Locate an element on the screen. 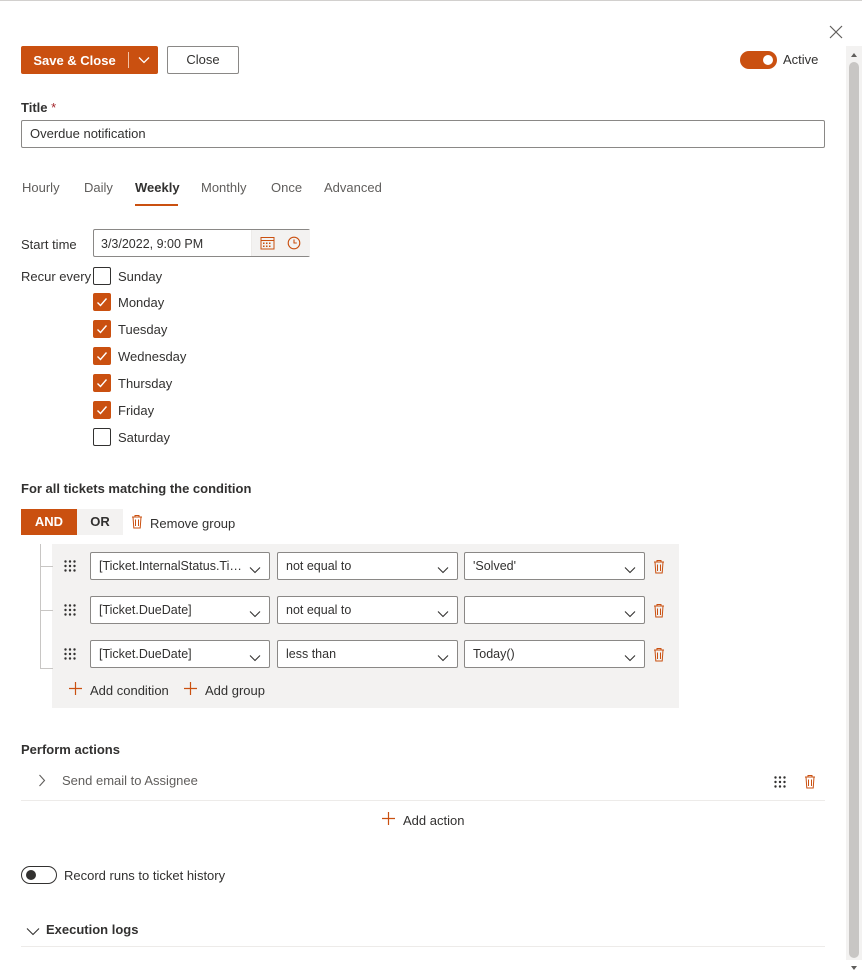 This screenshot has width=862, height=975. add-group-button: Add group is located at coordinates (224, 690).